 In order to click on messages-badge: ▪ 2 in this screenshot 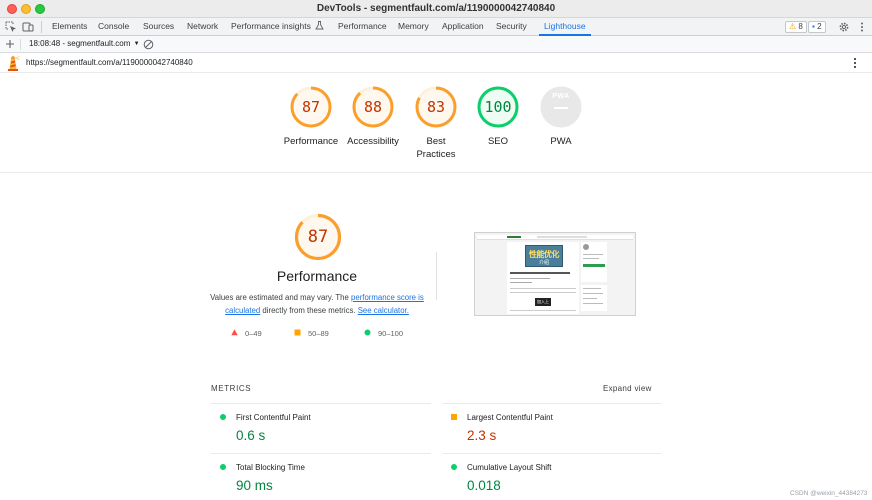, I will do `click(817, 27)`.